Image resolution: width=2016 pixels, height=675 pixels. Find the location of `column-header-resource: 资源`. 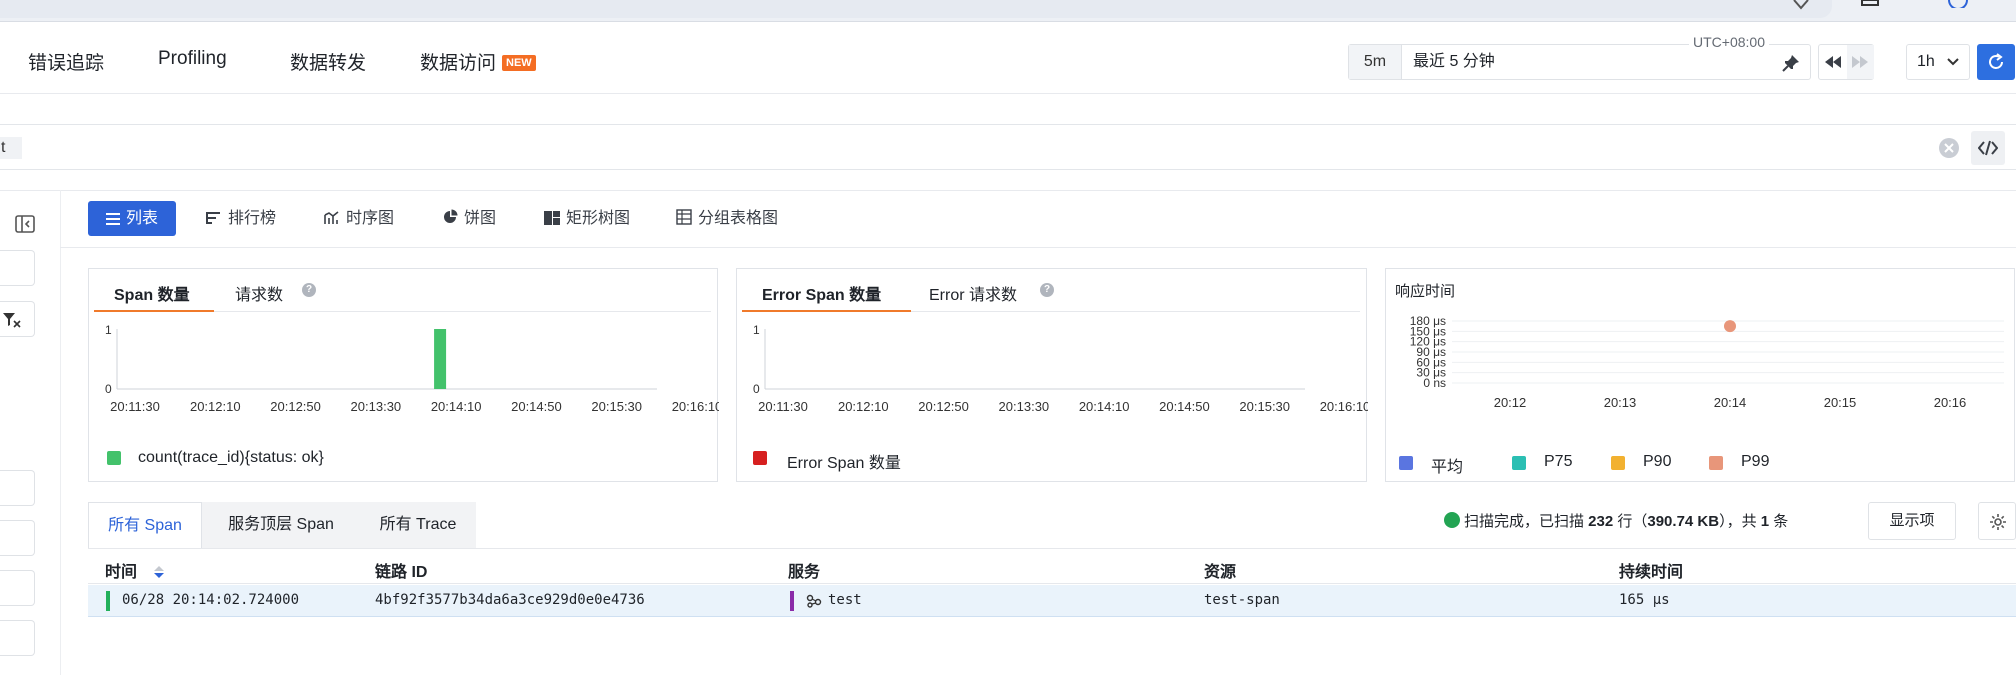

column-header-resource: 资源 is located at coordinates (1220, 570).